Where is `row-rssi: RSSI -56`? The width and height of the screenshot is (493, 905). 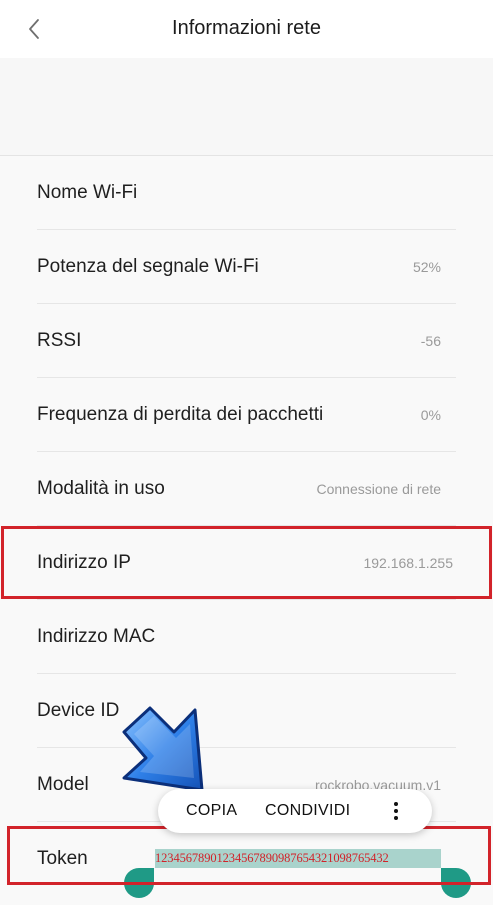
row-rssi: RSSI -56 is located at coordinates (246, 341).